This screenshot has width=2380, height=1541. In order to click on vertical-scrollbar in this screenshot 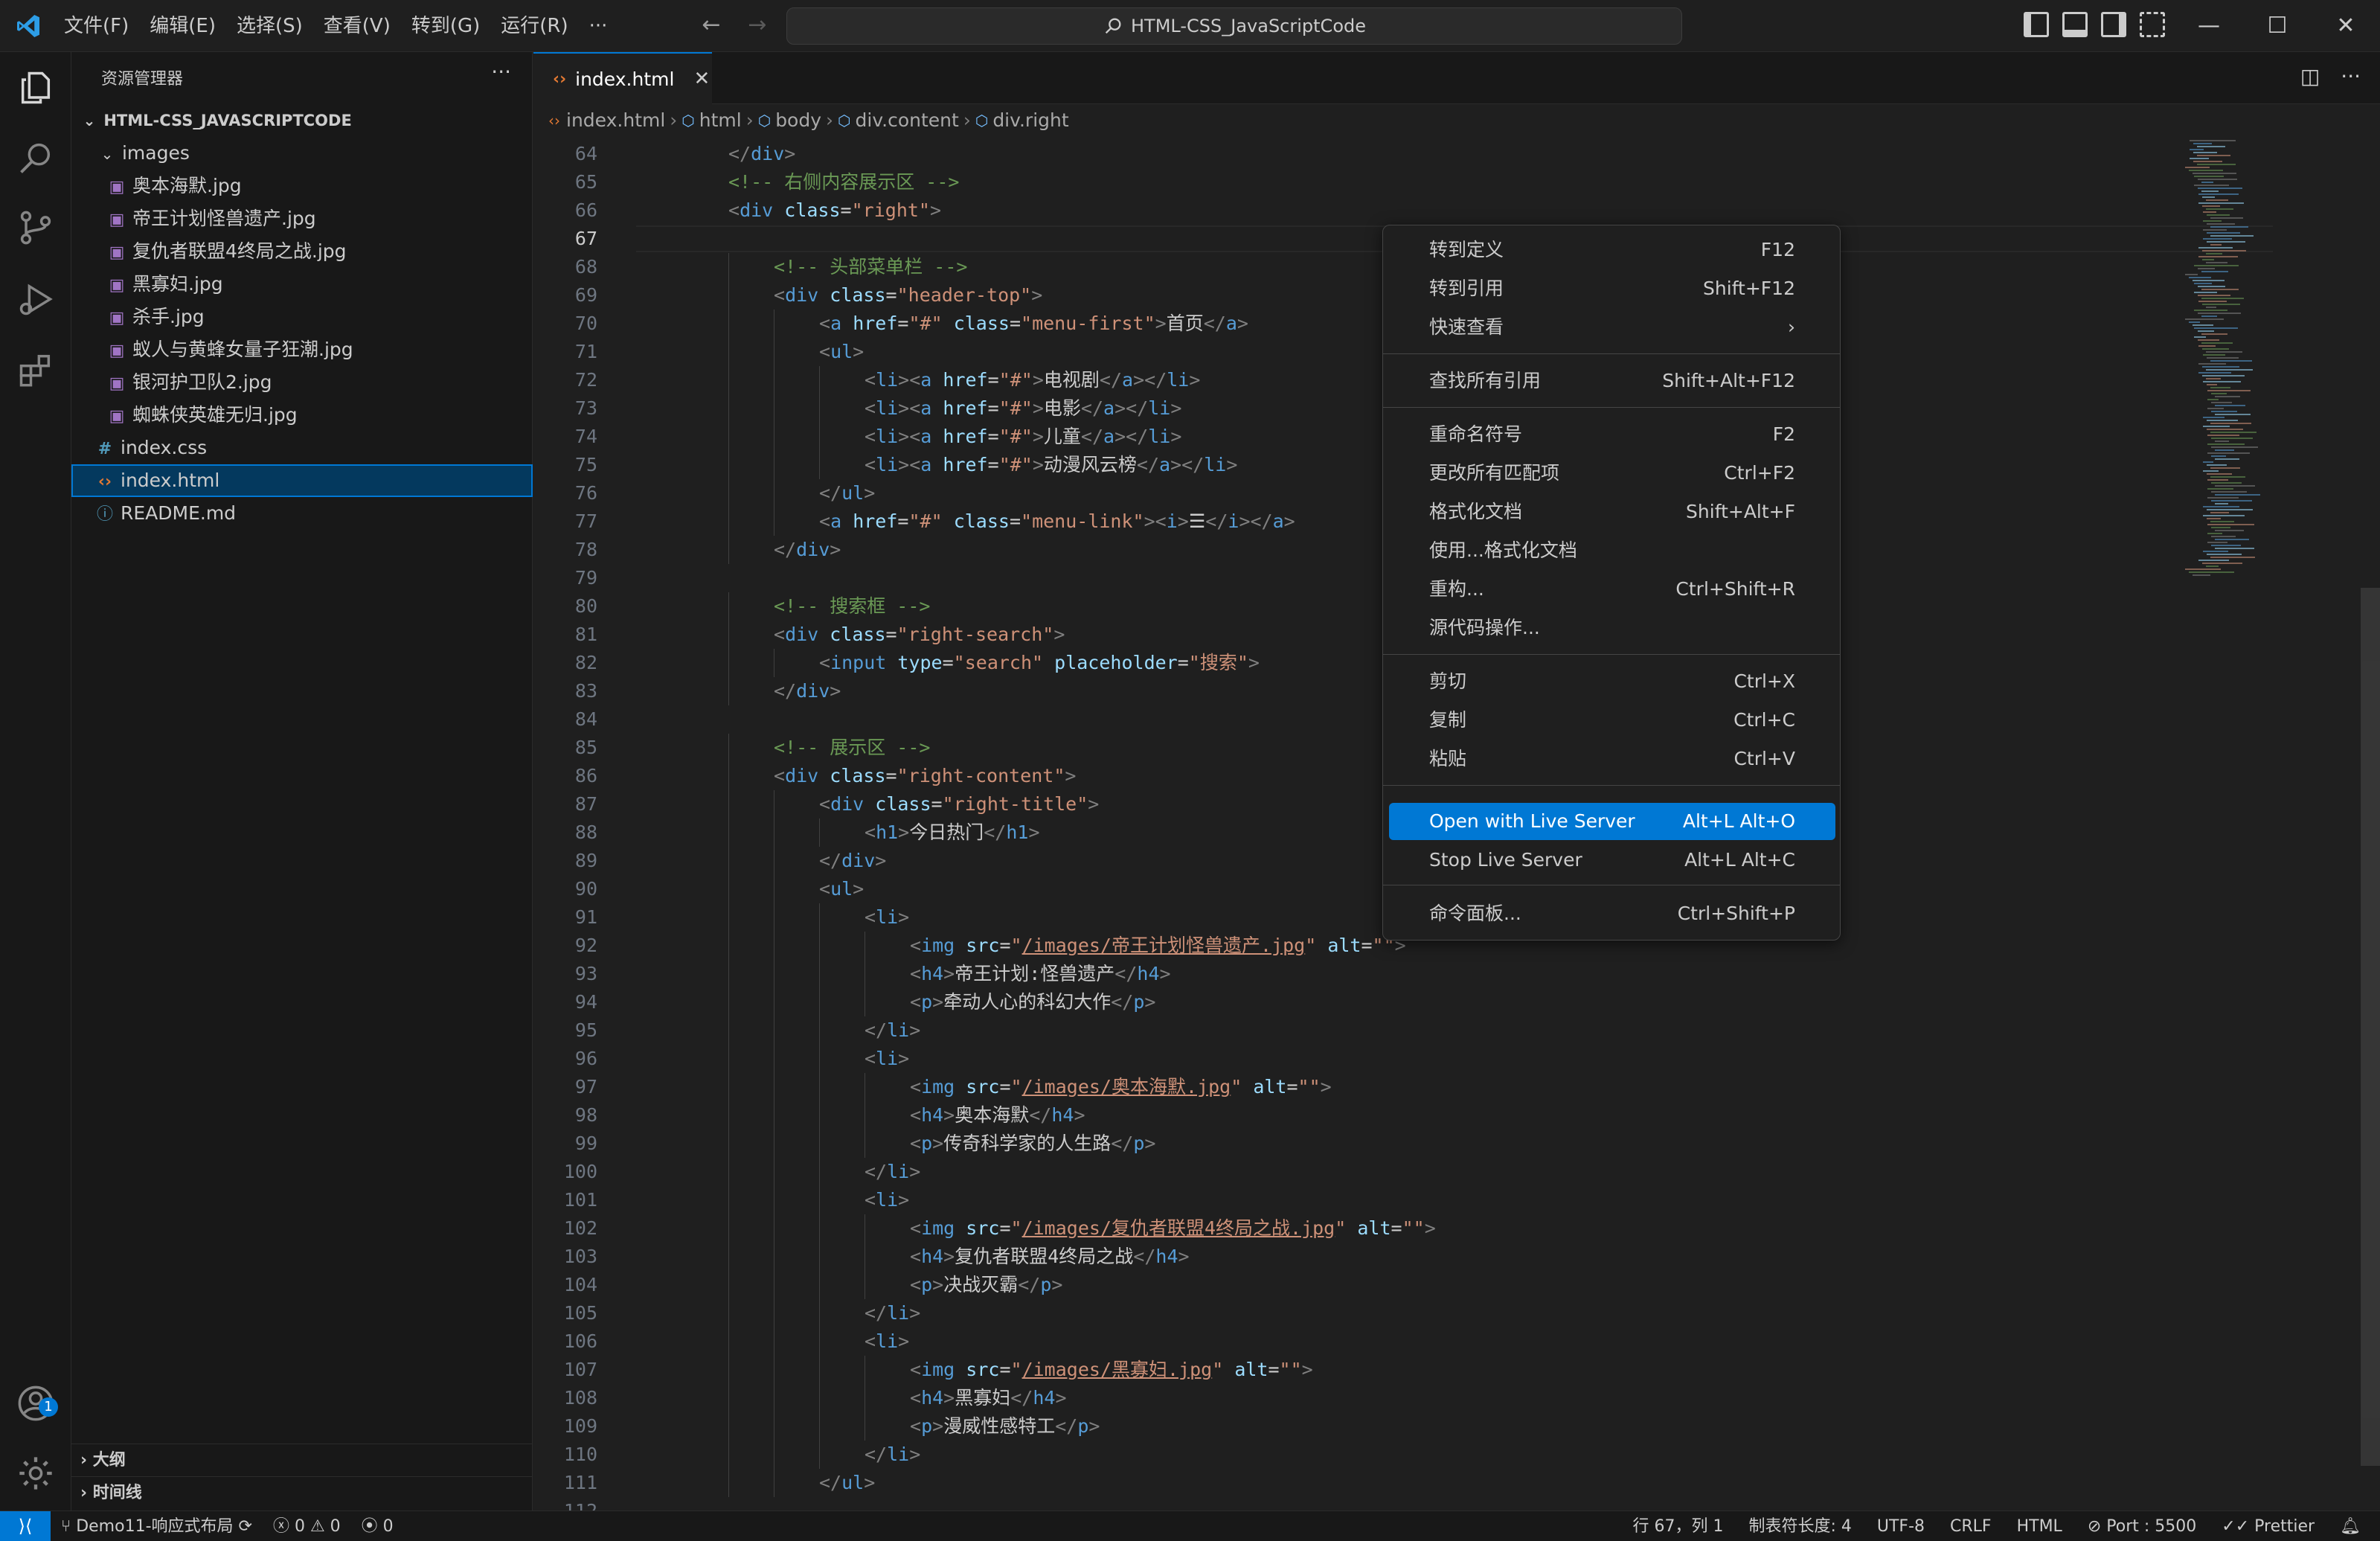, I will do `click(2370, 1027)`.